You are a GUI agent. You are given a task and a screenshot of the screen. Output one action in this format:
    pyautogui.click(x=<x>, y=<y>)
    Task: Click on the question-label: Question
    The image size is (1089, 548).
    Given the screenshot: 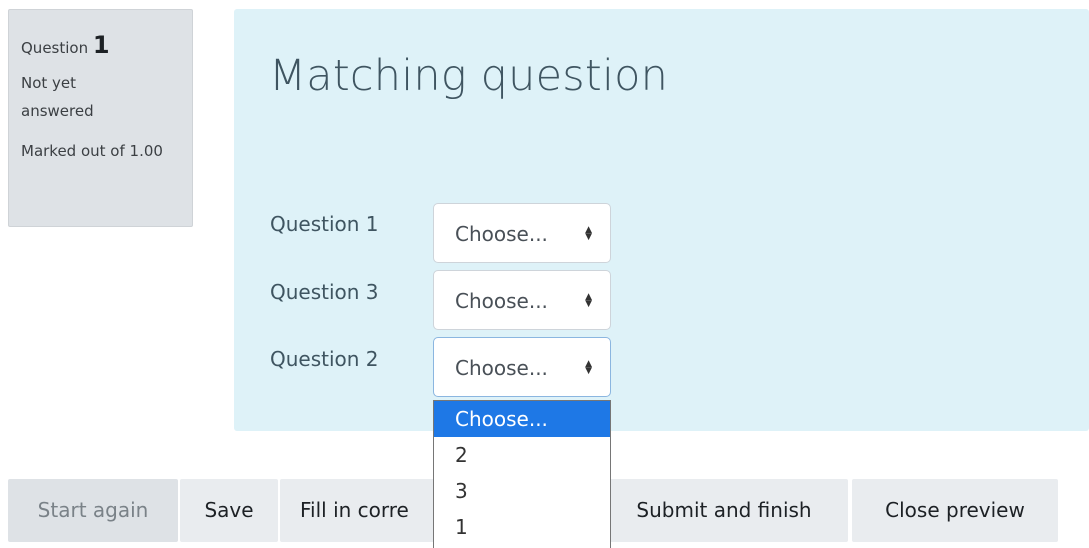 What is the action you would take?
    pyautogui.click(x=55, y=48)
    